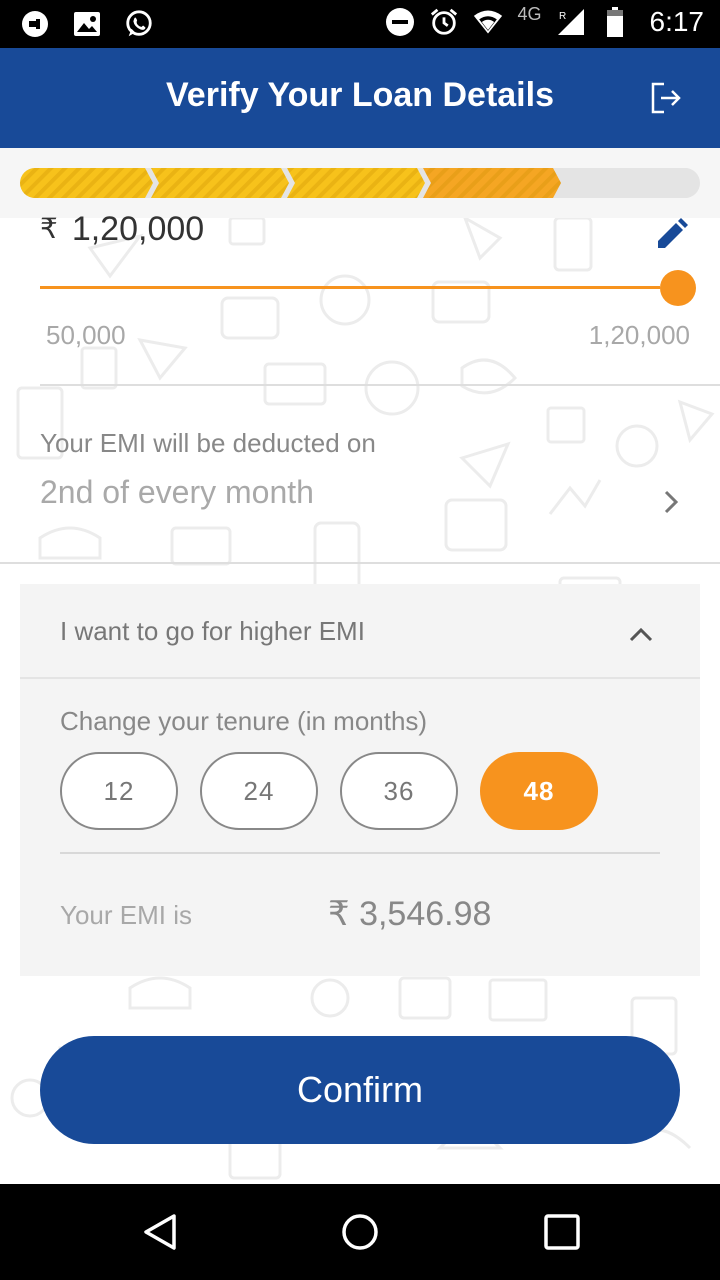 Image resolution: width=720 pixels, height=1280 pixels. I want to click on status-bar-right: 4G R 6:17, so click(545, 20).